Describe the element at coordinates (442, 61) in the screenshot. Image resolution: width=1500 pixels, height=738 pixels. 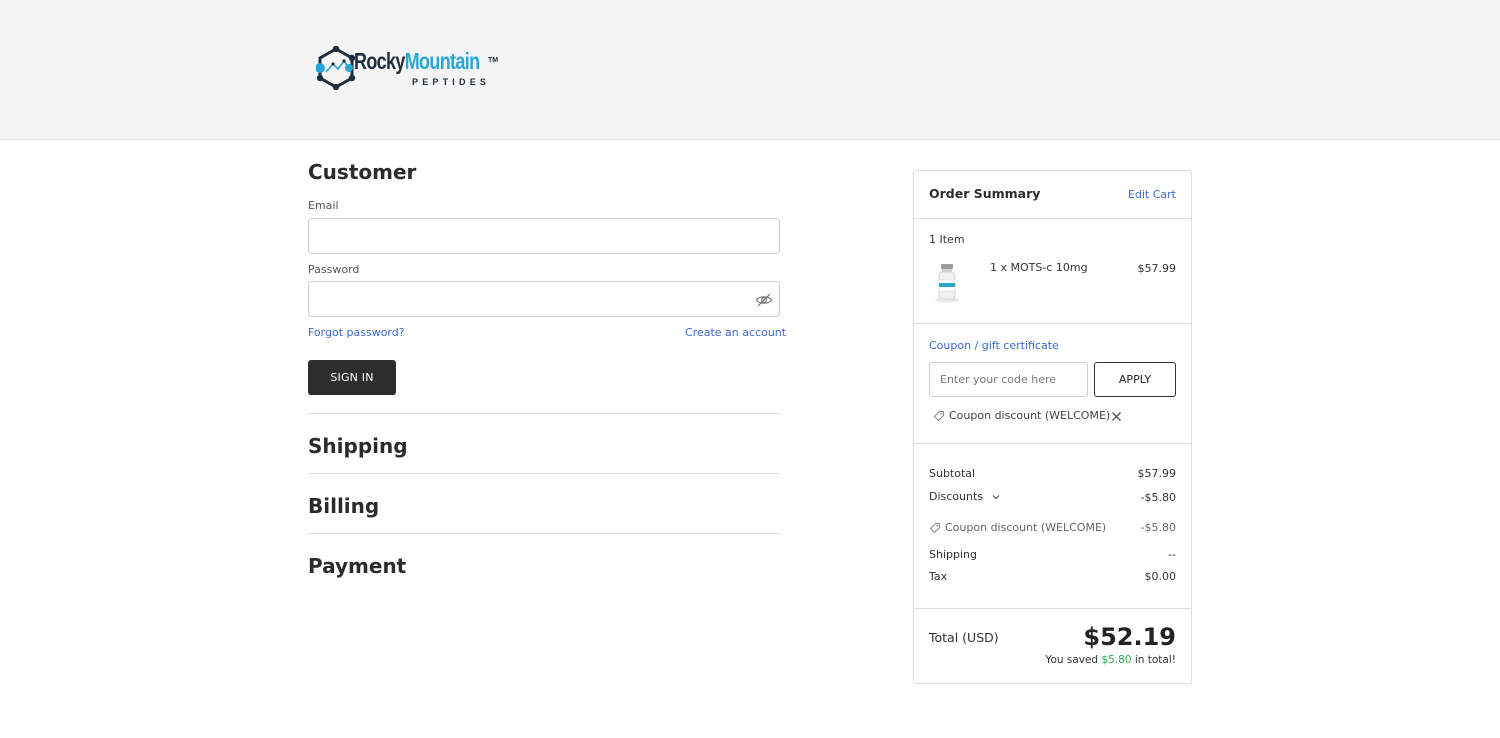
I see `logo-word-2: Mountain` at that location.